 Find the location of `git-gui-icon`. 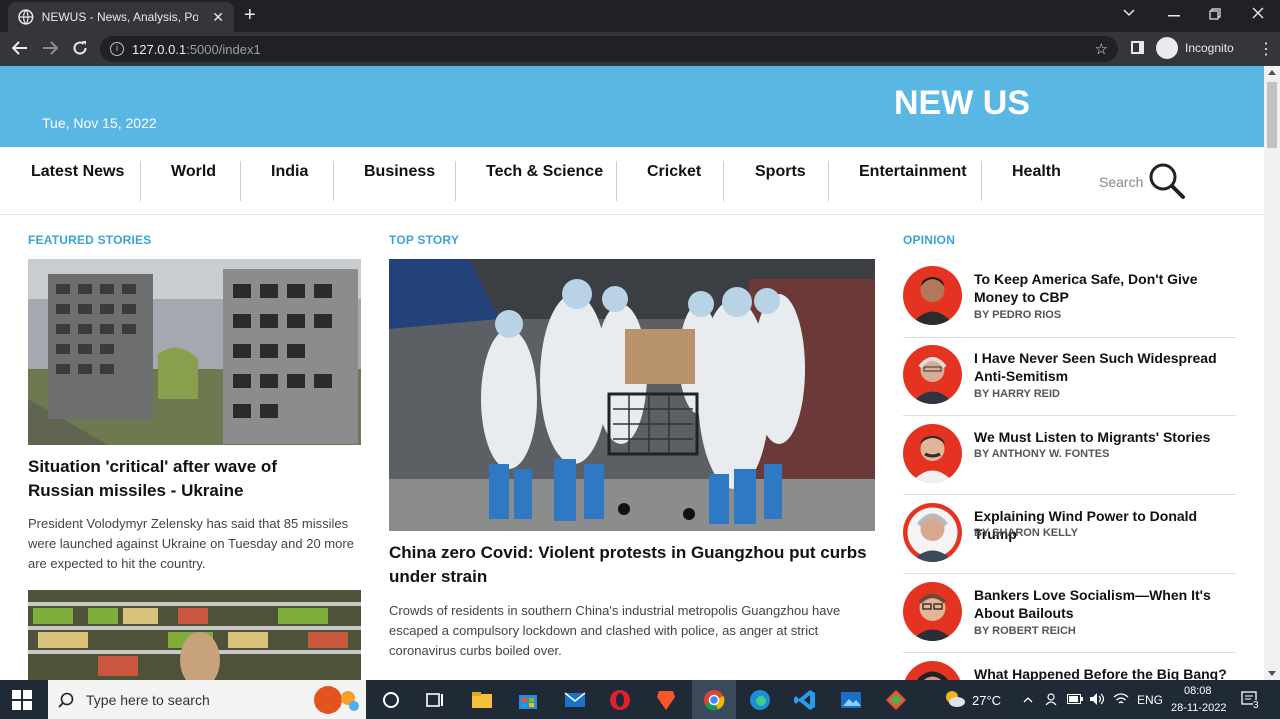

git-gui-icon is located at coordinates (896, 700).